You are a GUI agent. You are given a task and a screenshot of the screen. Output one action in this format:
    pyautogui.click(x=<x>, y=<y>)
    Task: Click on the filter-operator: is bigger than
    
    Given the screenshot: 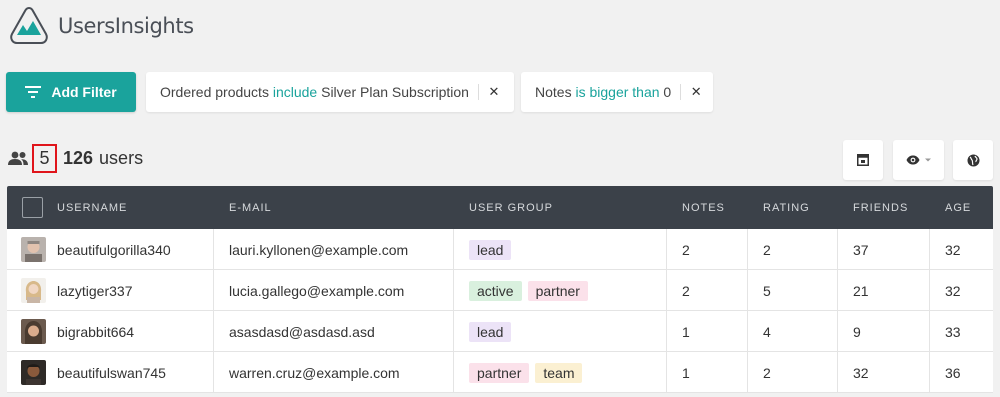 What is the action you would take?
    pyautogui.click(x=617, y=92)
    